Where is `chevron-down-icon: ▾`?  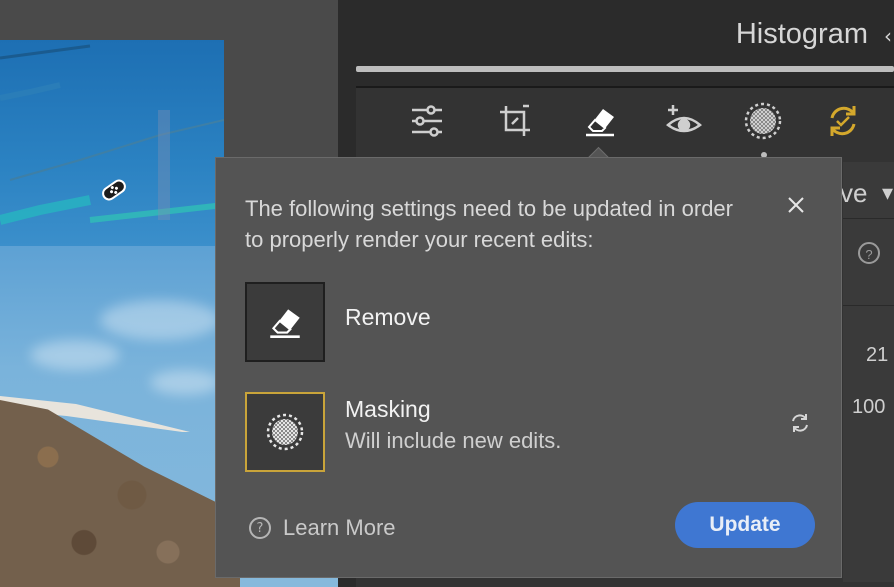 chevron-down-icon: ▾ is located at coordinates (887, 193).